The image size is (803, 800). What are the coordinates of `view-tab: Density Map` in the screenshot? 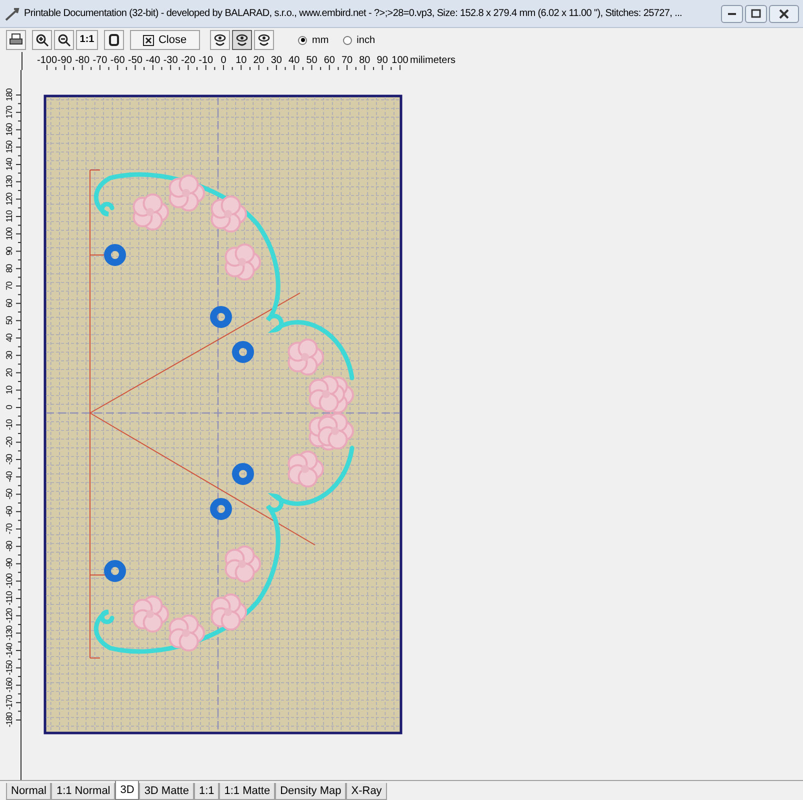 It's located at (310, 791).